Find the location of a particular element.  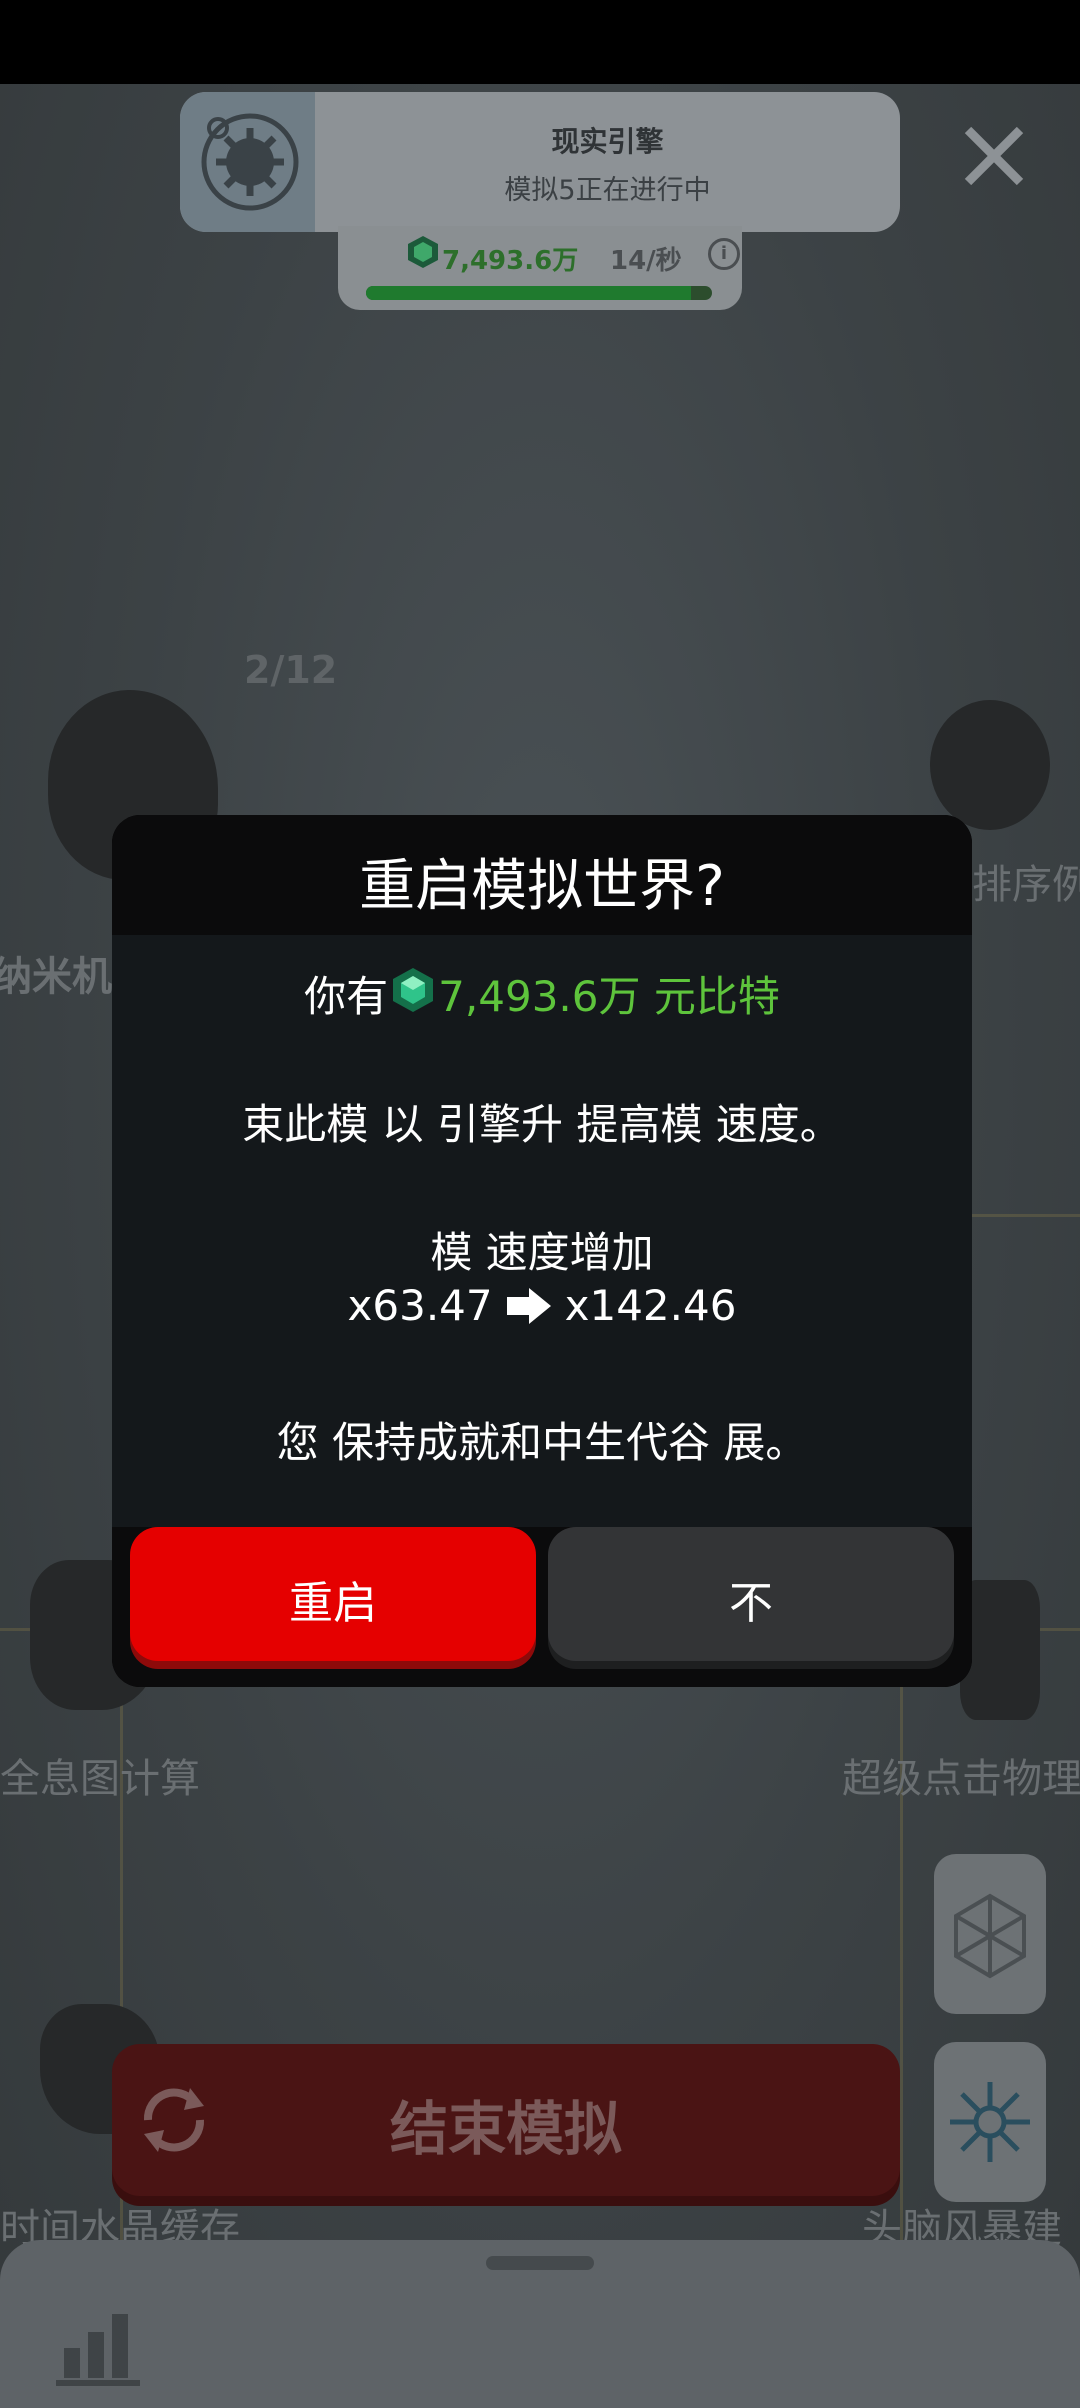

engine-status: 模拟5正在进行中 is located at coordinates (607, 190).